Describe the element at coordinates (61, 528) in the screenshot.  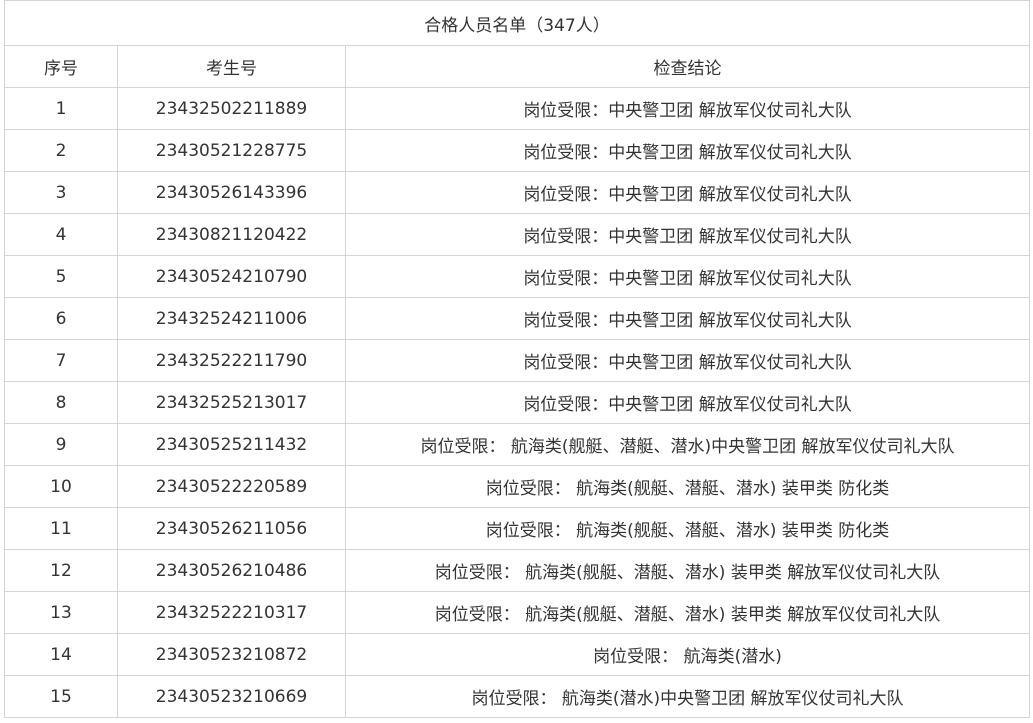
I see `cell-index: 11` at that location.